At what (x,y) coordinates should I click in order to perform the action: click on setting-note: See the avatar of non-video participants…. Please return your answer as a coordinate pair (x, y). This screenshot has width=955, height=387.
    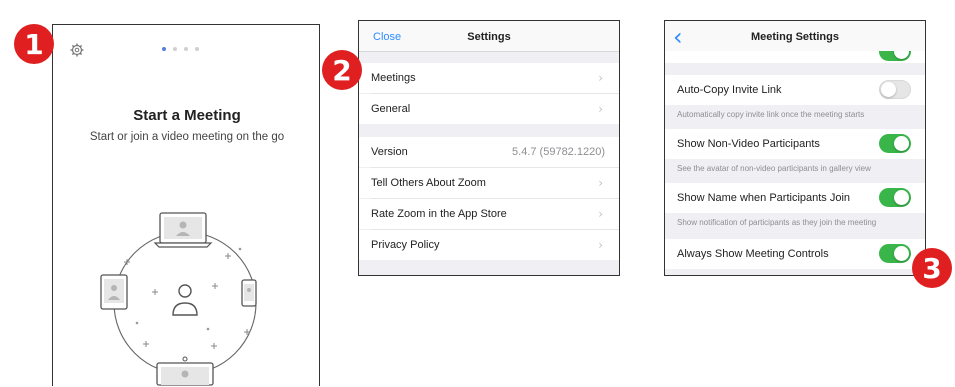
    Looking at the image, I should click on (774, 168).